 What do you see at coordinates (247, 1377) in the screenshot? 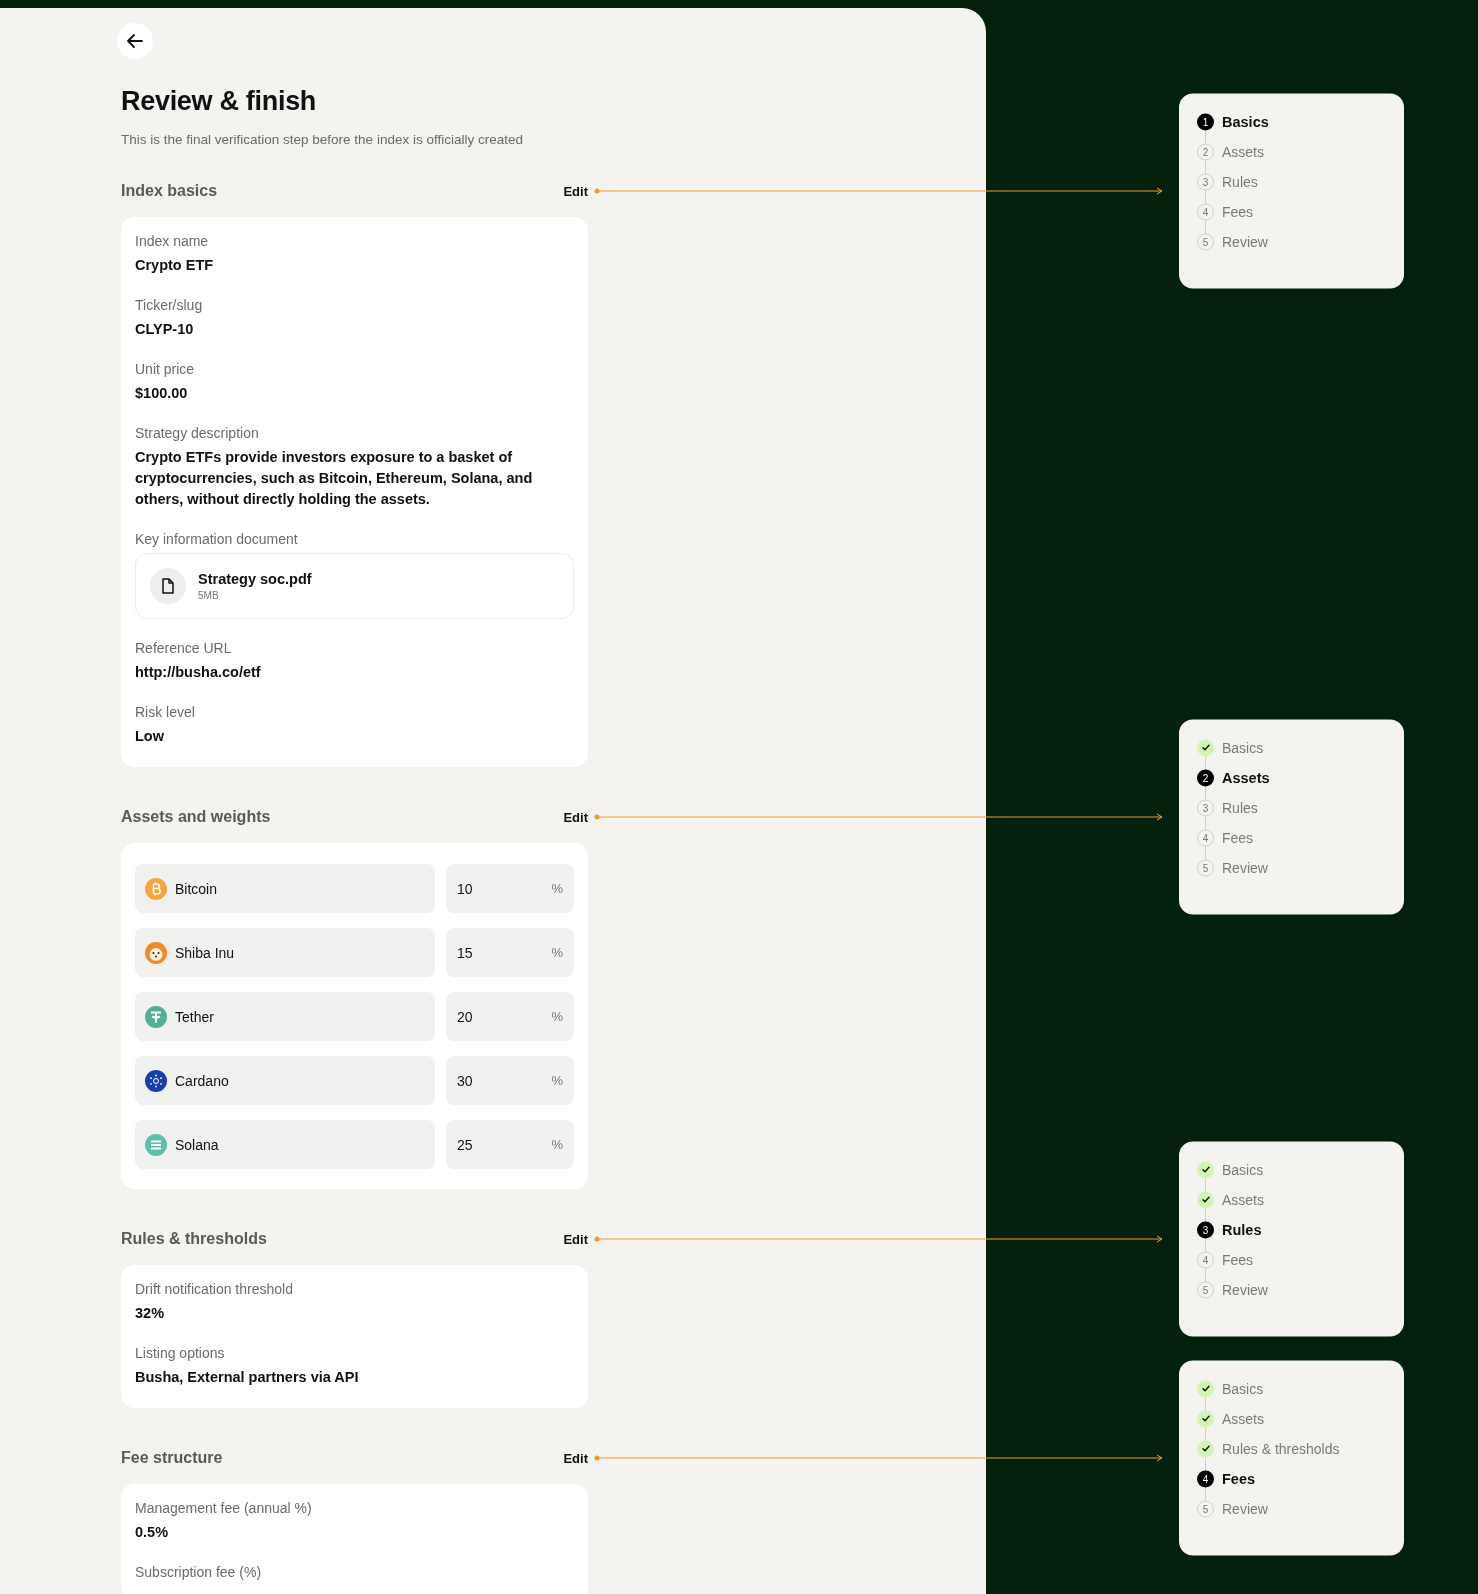
I see `field-value: Busha, External partners via API` at bounding box center [247, 1377].